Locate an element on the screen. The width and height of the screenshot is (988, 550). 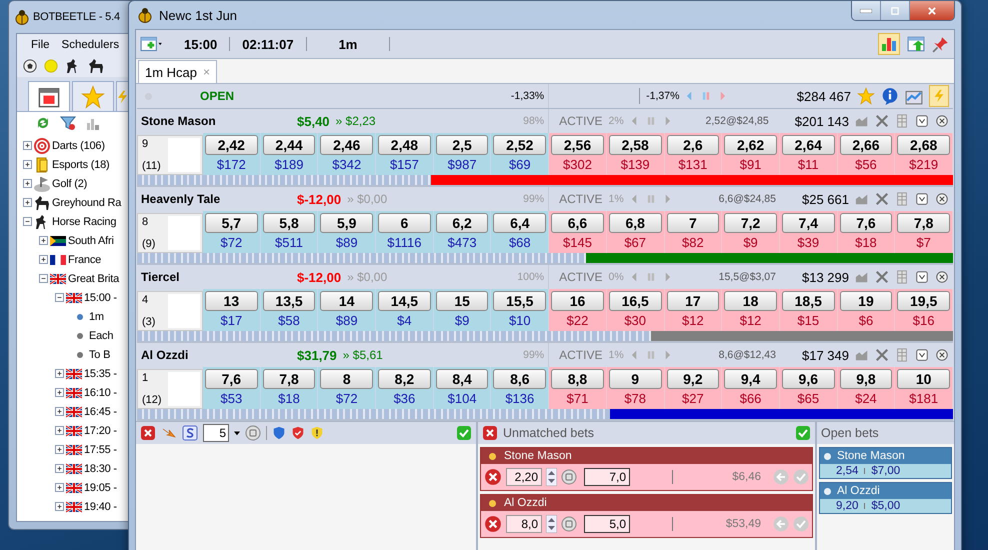
back-price-button: 14,5 is located at coordinates (404, 301).